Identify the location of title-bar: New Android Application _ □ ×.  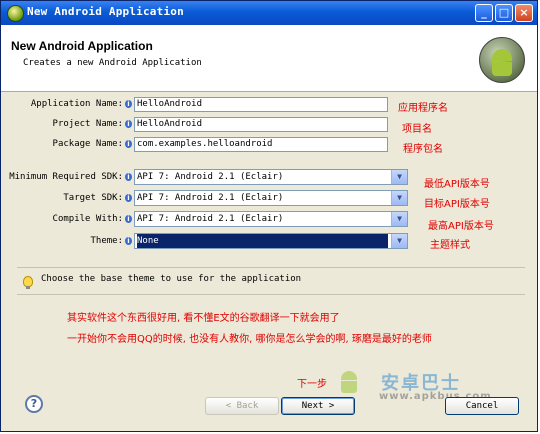
(269, 13).